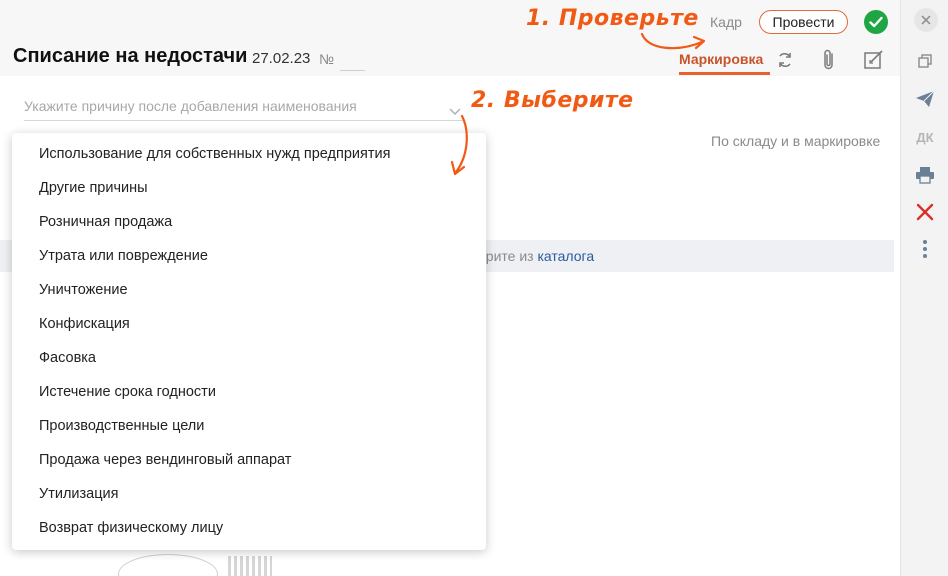 This screenshot has height=576, width=948. I want to click on page-title: Списание на недостачи, so click(130, 56).